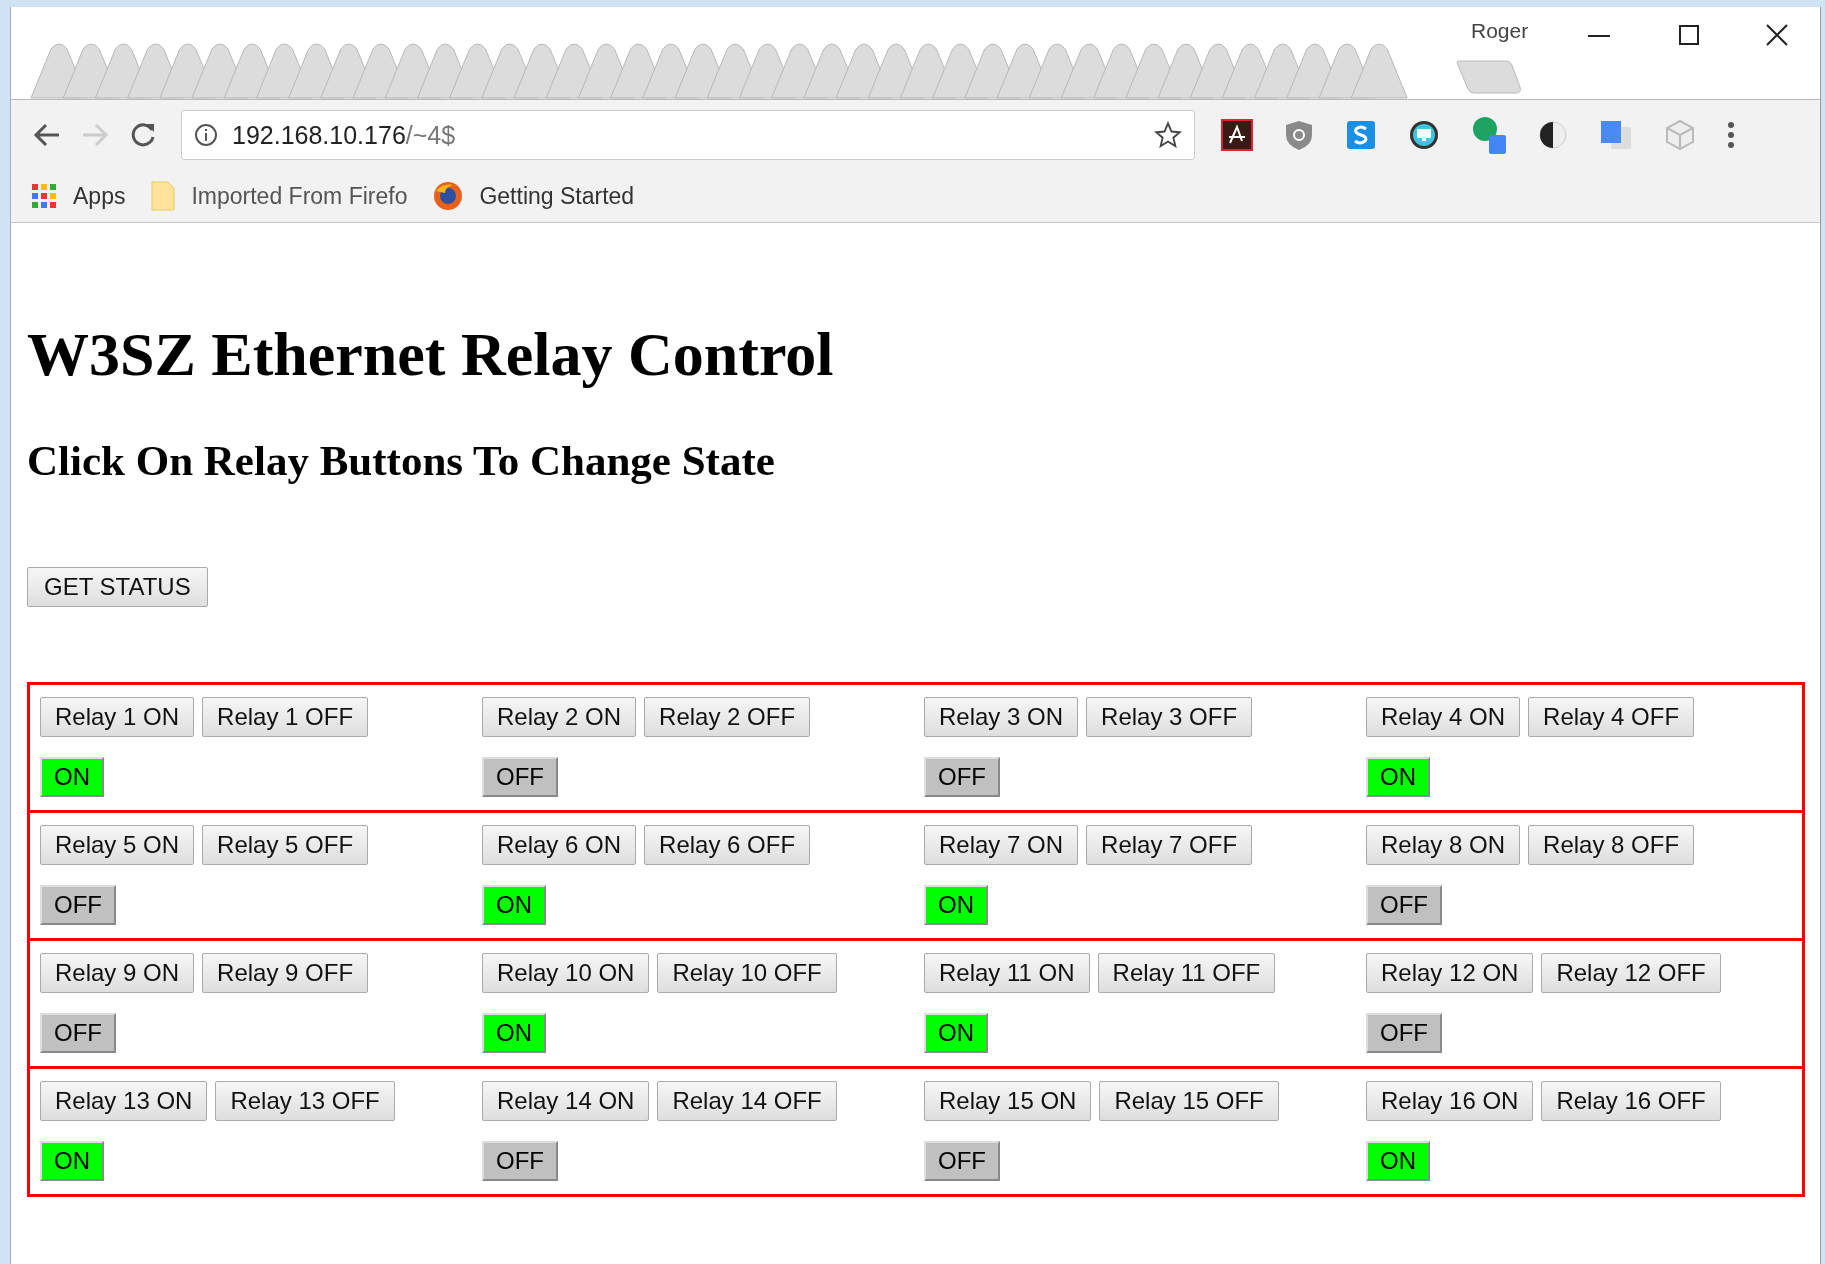 The height and width of the screenshot is (1264, 1825). Describe the element at coordinates (401, 461) in the screenshot. I see `page-subtitle: Click On Relay Buttons To Change State` at that location.